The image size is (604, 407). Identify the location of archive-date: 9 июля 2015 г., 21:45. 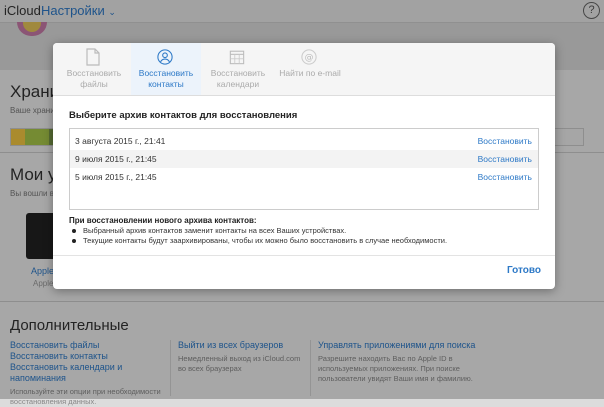
(116, 159).